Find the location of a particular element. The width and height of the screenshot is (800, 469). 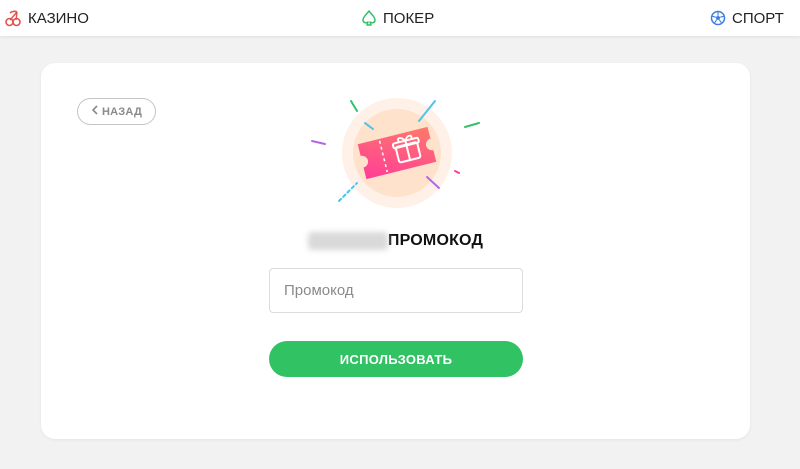

nav-poker: ПОКЕР is located at coordinates (397, 18).